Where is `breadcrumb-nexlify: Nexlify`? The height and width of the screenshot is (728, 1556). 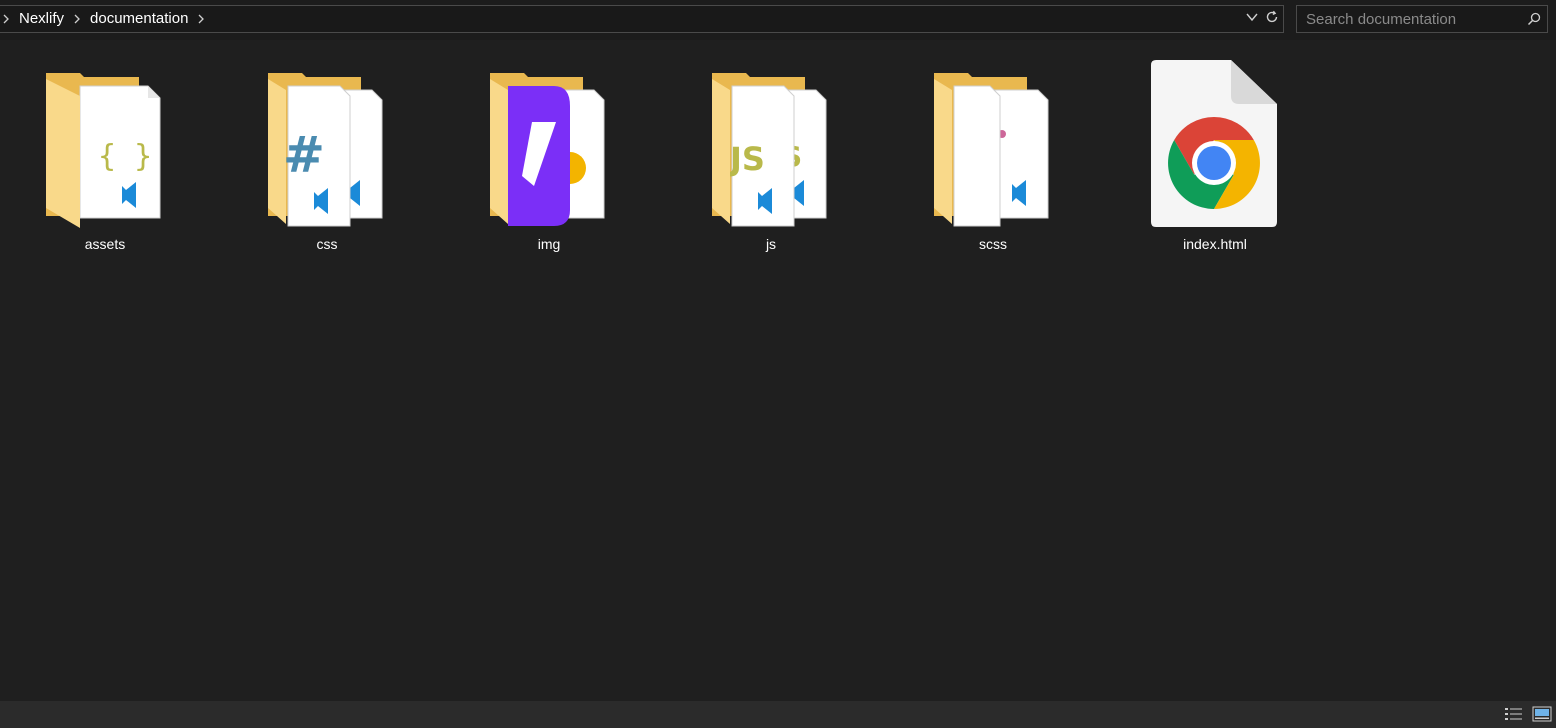
breadcrumb-nexlify: Nexlify is located at coordinates (41, 19).